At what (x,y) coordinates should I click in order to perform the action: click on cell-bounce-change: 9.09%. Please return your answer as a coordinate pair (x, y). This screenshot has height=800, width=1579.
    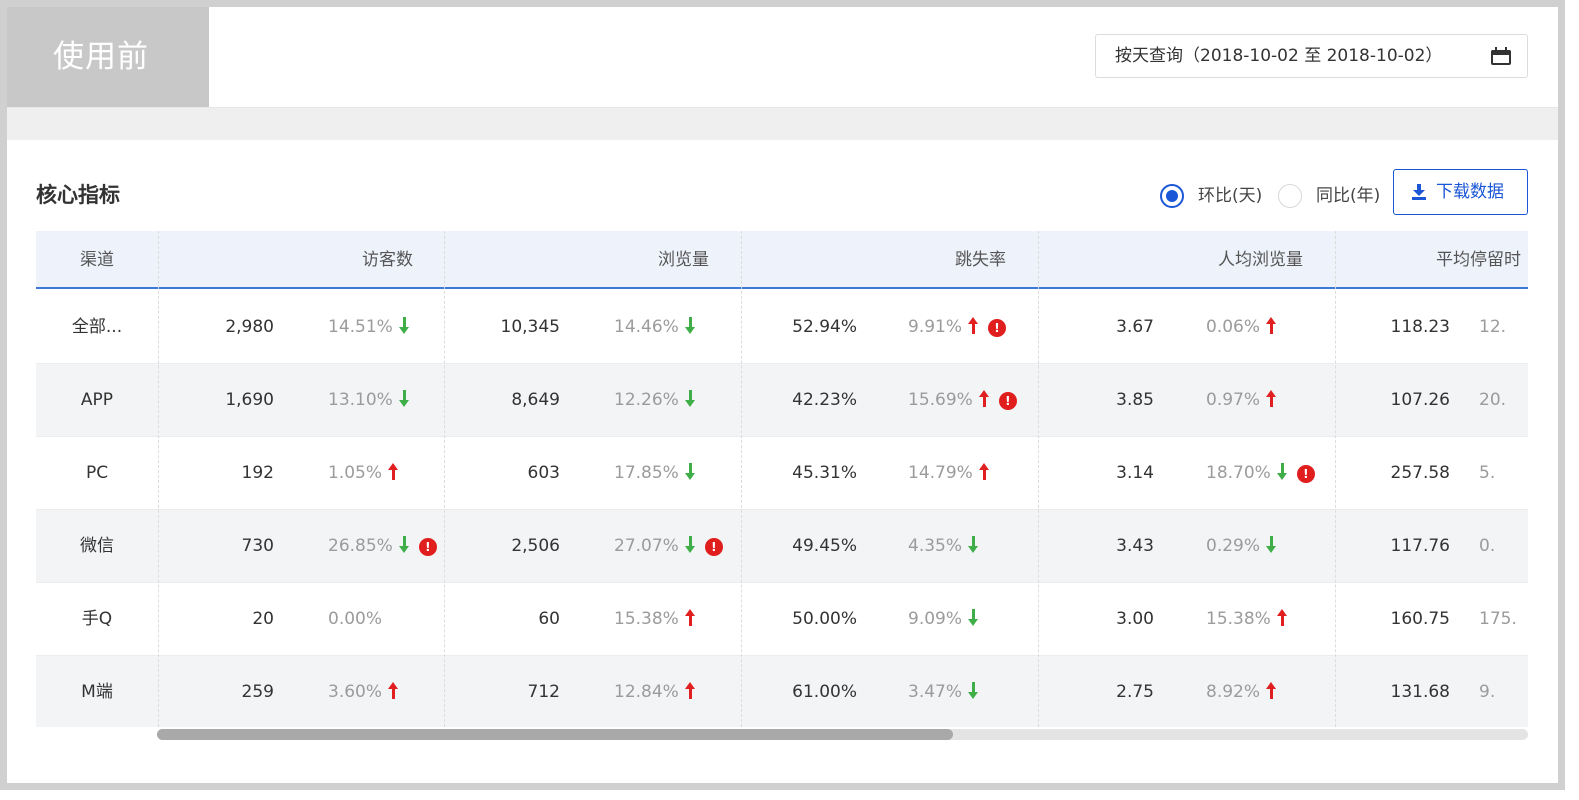
    Looking at the image, I should click on (943, 619).